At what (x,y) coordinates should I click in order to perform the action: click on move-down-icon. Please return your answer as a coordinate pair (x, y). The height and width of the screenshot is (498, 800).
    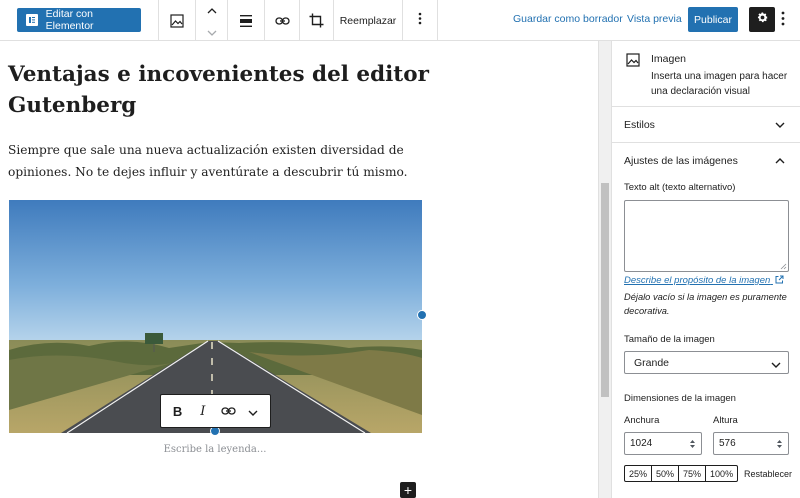
    Looking at the image, I should click on (212, 32).